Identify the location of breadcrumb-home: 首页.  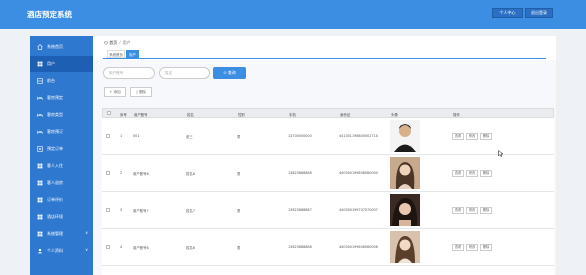
(113, 42).